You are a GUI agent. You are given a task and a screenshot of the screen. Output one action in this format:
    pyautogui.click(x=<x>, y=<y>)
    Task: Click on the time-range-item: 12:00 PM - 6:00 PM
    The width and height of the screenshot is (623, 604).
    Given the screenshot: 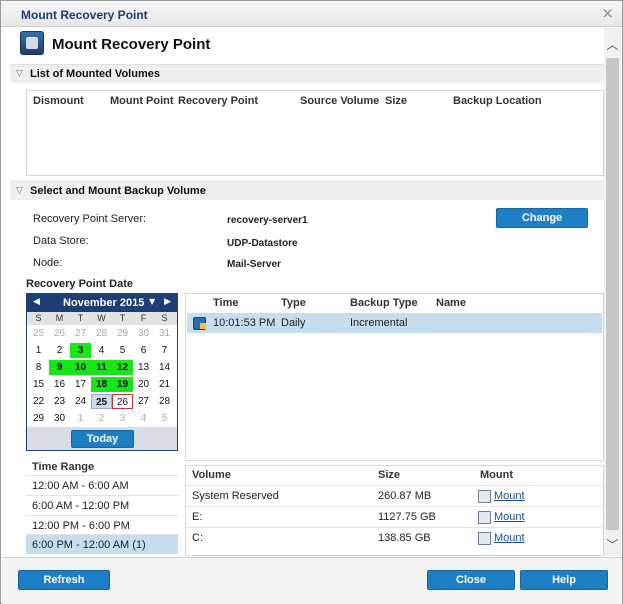 What is the action you would take?
    pyautogui.click(x=102, y=525)
    